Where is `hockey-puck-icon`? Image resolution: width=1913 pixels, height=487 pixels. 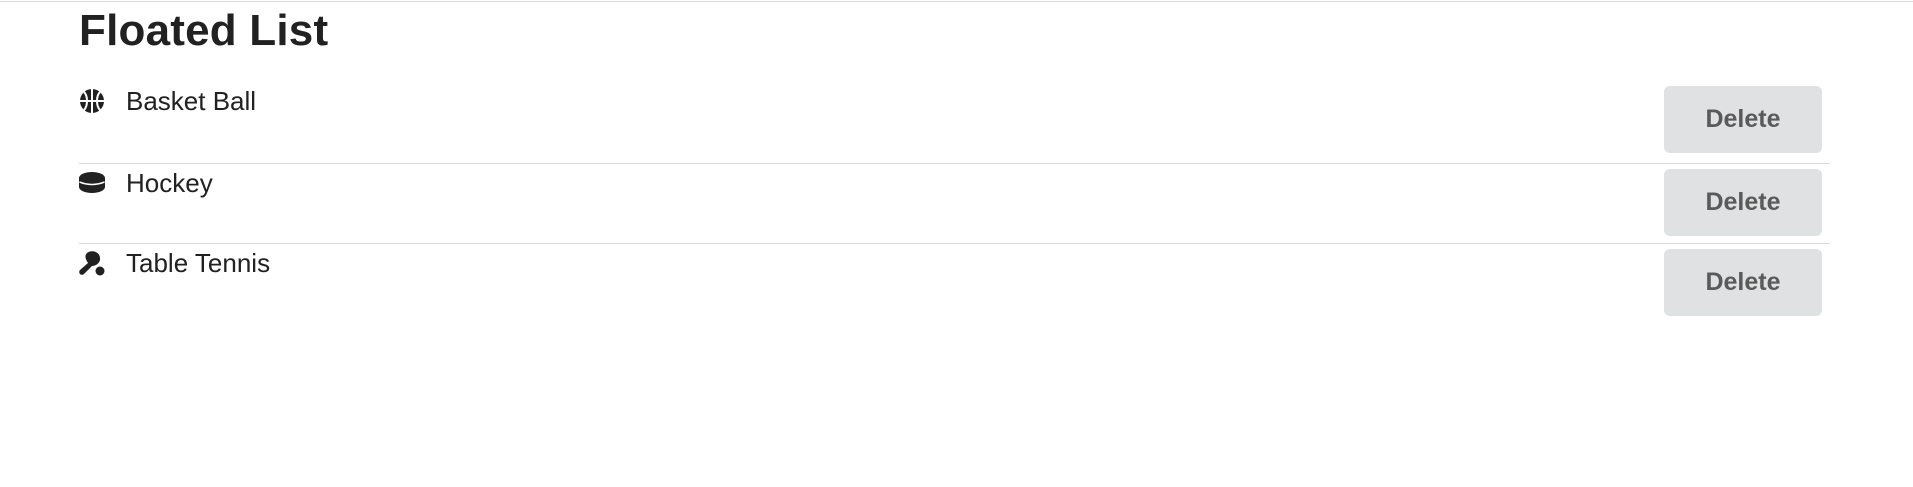
hockey-puck-icon is located at coordinates (92, 183).